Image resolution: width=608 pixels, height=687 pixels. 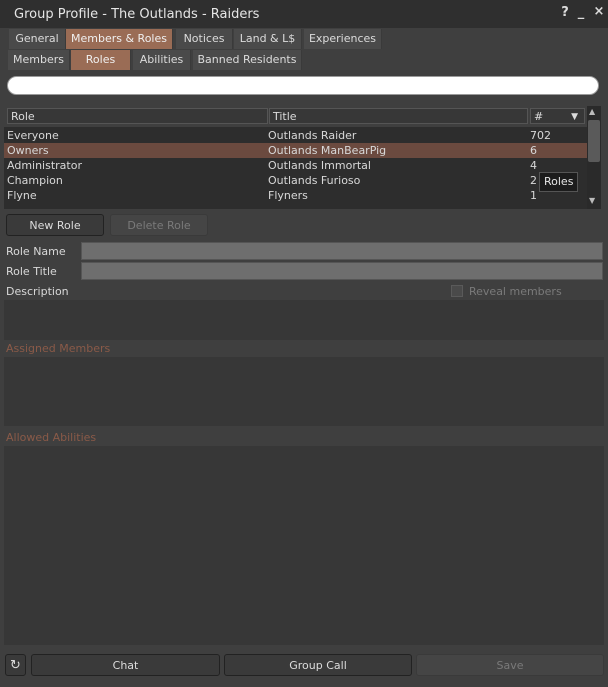 What do you see at coordinates (101, 60) in the screenshot?
I see `subtab-roles: Roles` at bounding box center [101, 60].